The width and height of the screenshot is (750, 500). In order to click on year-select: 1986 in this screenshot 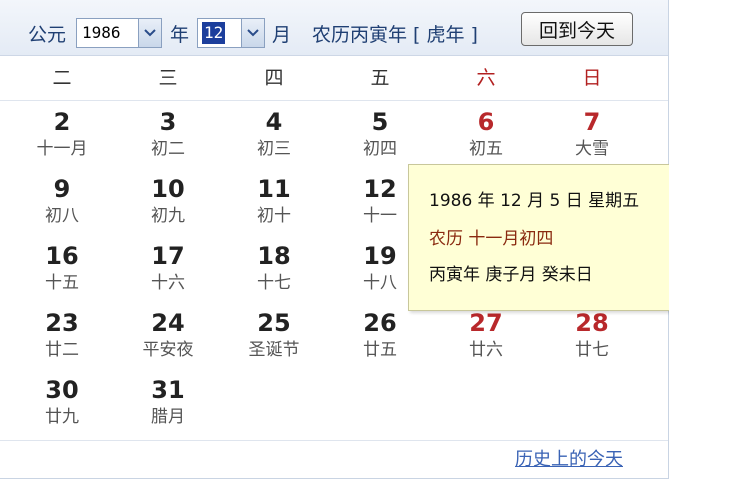, I will do `click(119, 33)`.